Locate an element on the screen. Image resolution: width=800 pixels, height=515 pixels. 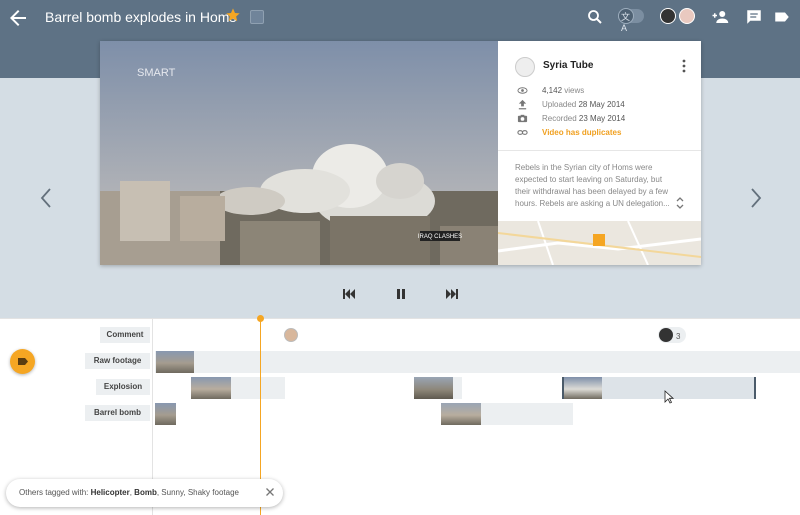
view-count: 4,142 is located at coordinates (552, 90).